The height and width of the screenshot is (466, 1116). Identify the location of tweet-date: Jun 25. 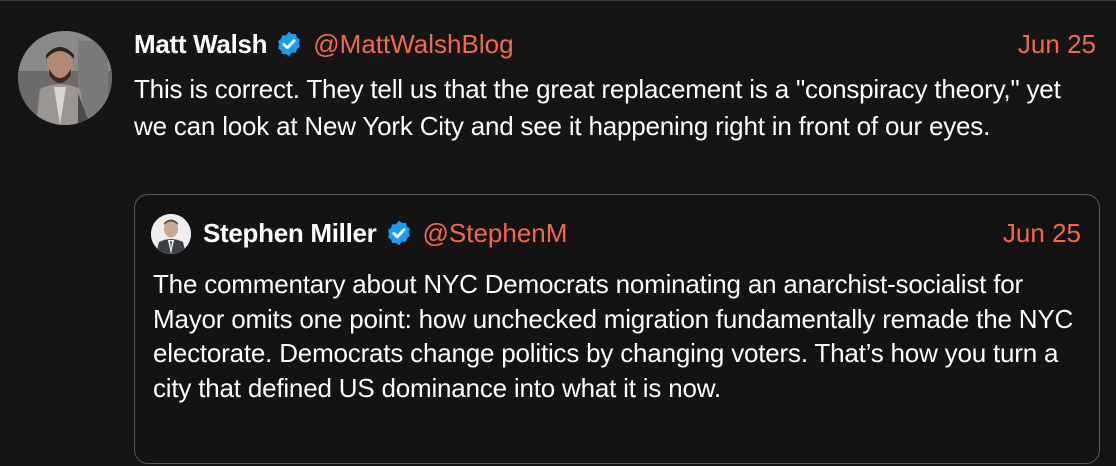
(1057, 44).